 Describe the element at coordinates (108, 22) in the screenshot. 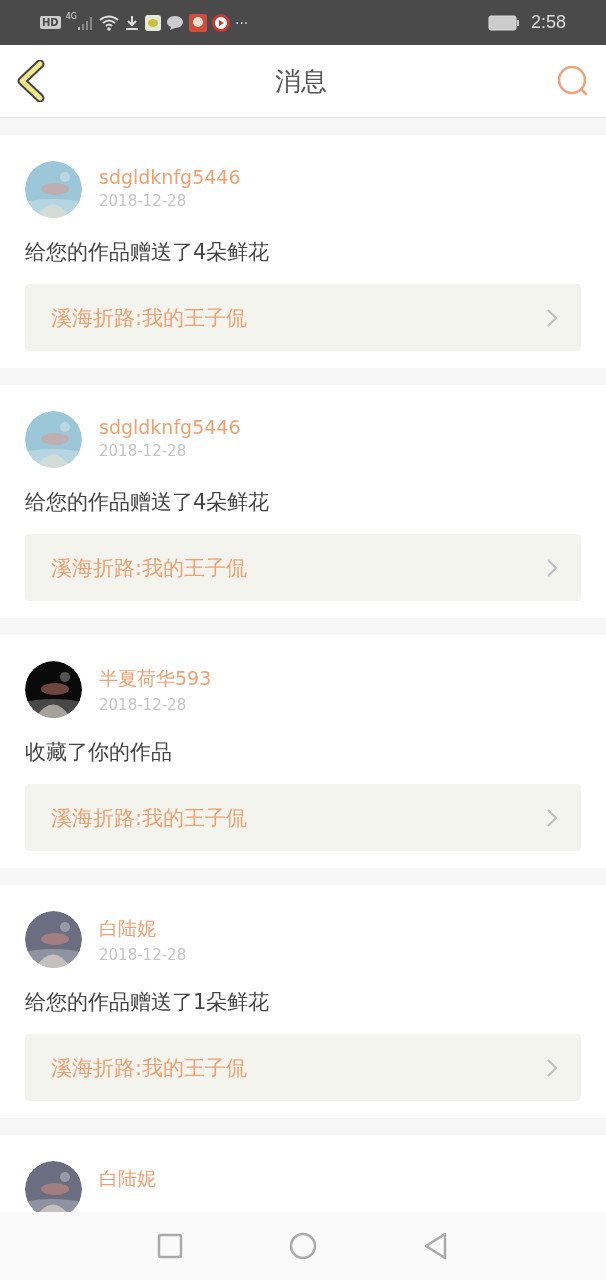

I see `wifi-icon` at that location.